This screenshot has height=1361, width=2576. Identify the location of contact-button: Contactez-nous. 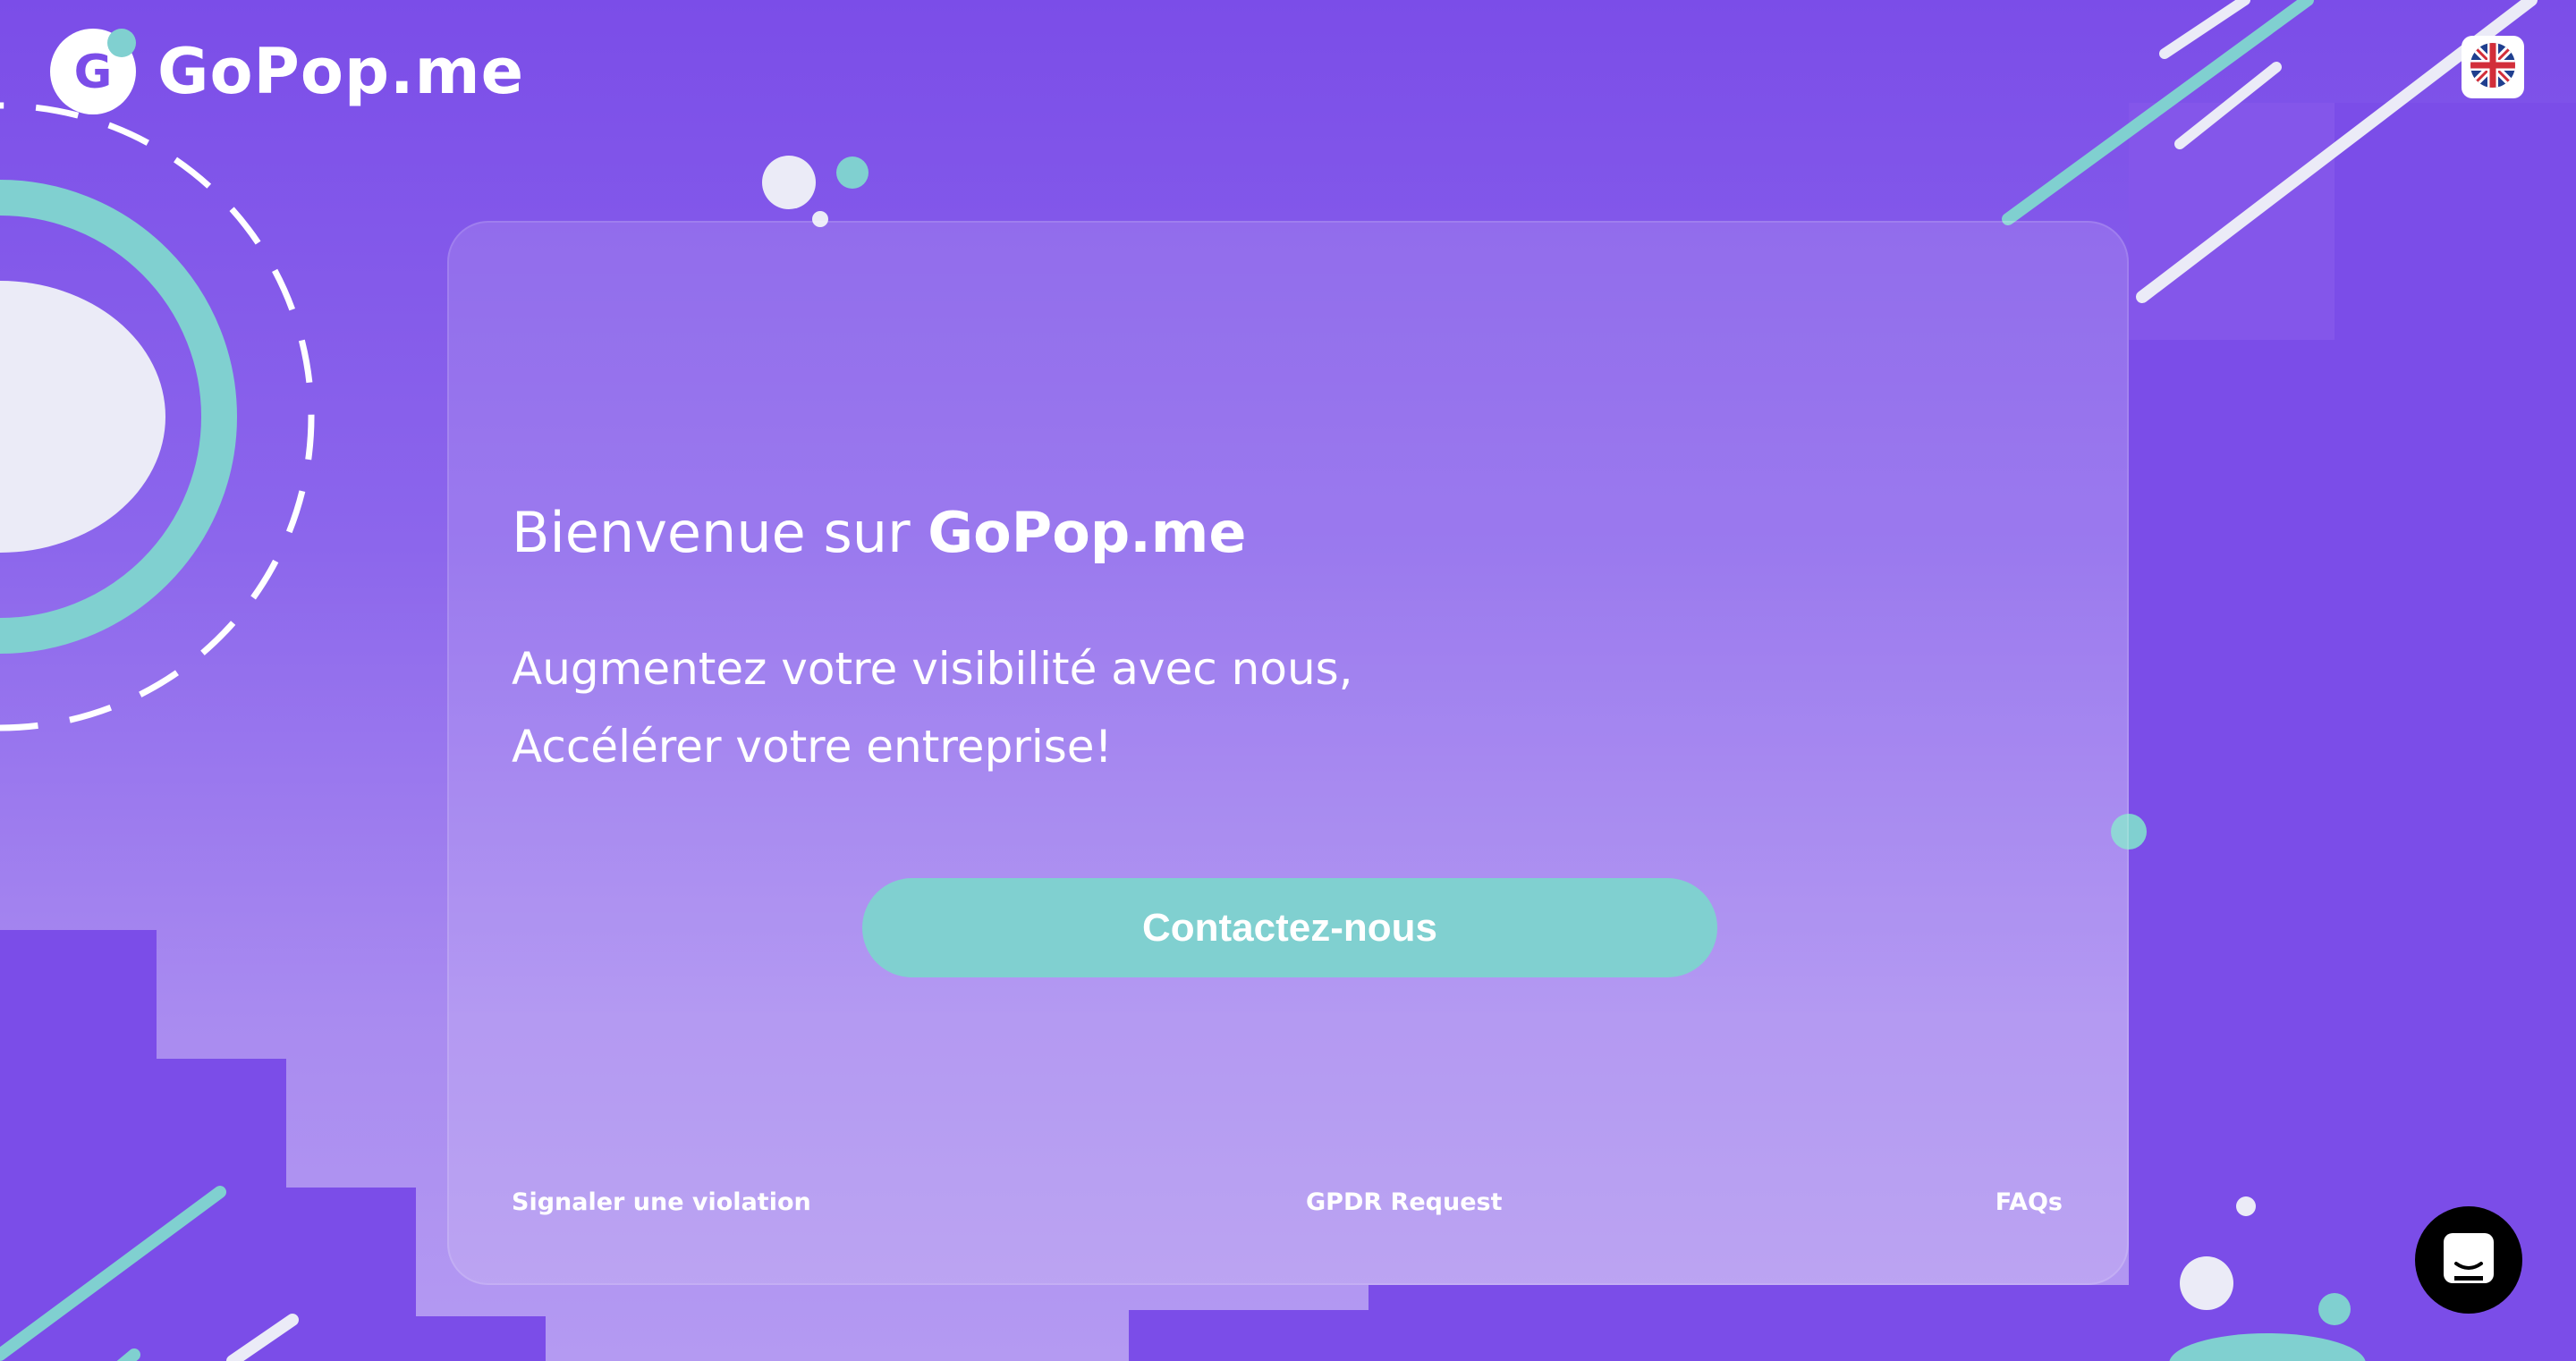
(1289, 927).